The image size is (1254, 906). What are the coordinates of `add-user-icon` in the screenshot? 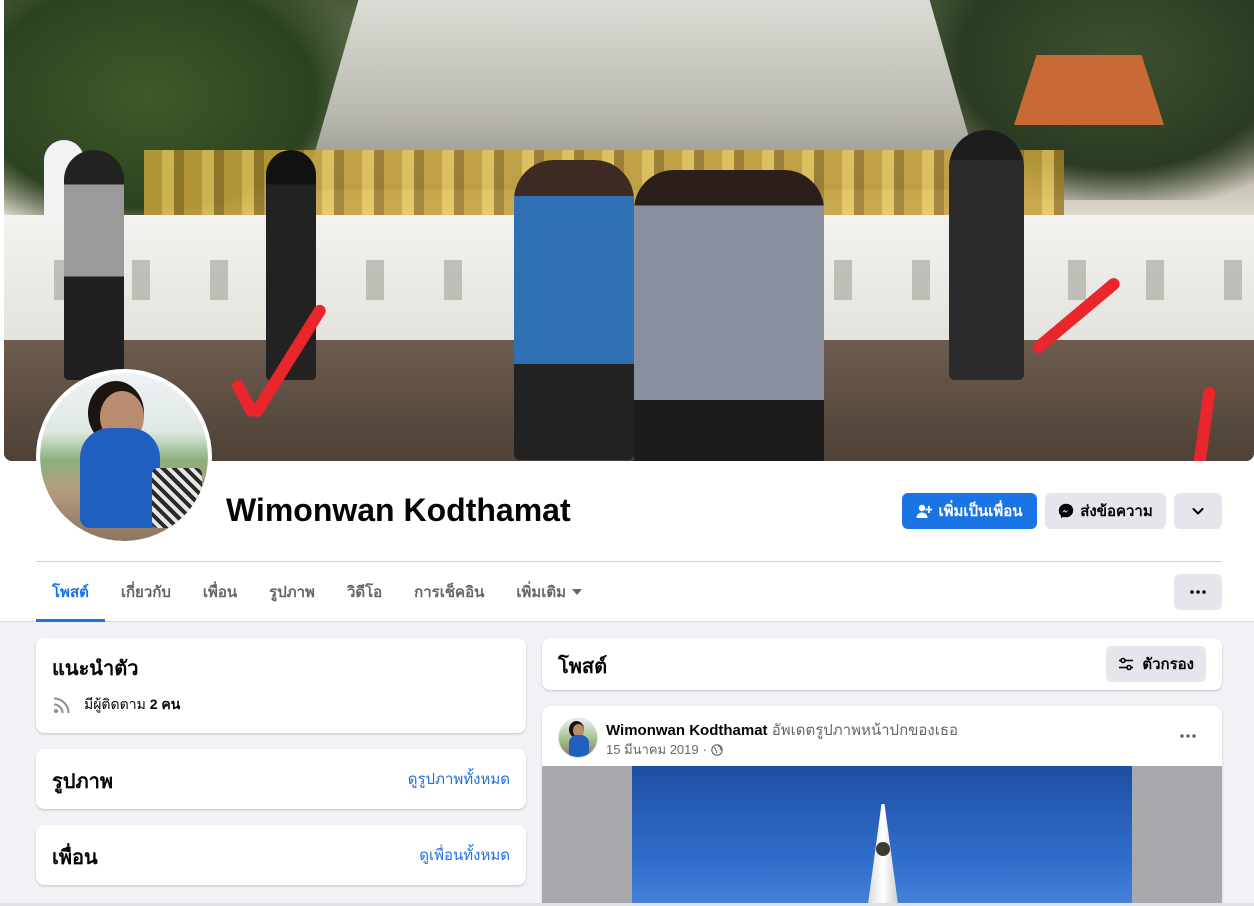 It's located at (924, 511).